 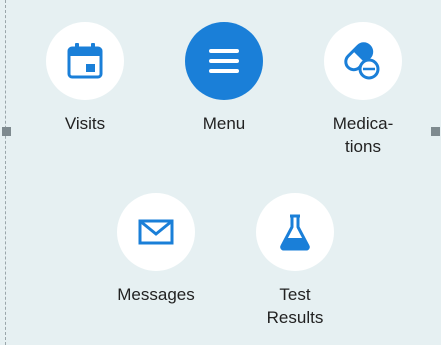 I want to click on visits-button, so click(x=85, y=61).